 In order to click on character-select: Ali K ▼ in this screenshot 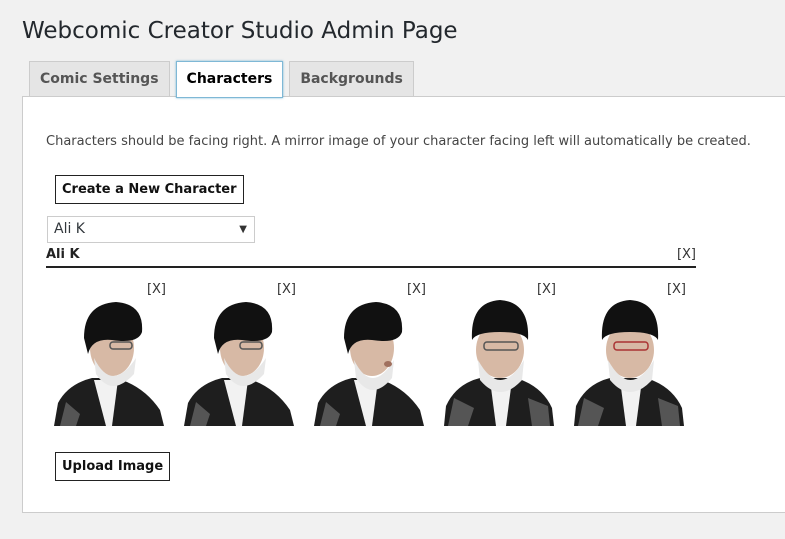, I will do `click(151, 229)`.